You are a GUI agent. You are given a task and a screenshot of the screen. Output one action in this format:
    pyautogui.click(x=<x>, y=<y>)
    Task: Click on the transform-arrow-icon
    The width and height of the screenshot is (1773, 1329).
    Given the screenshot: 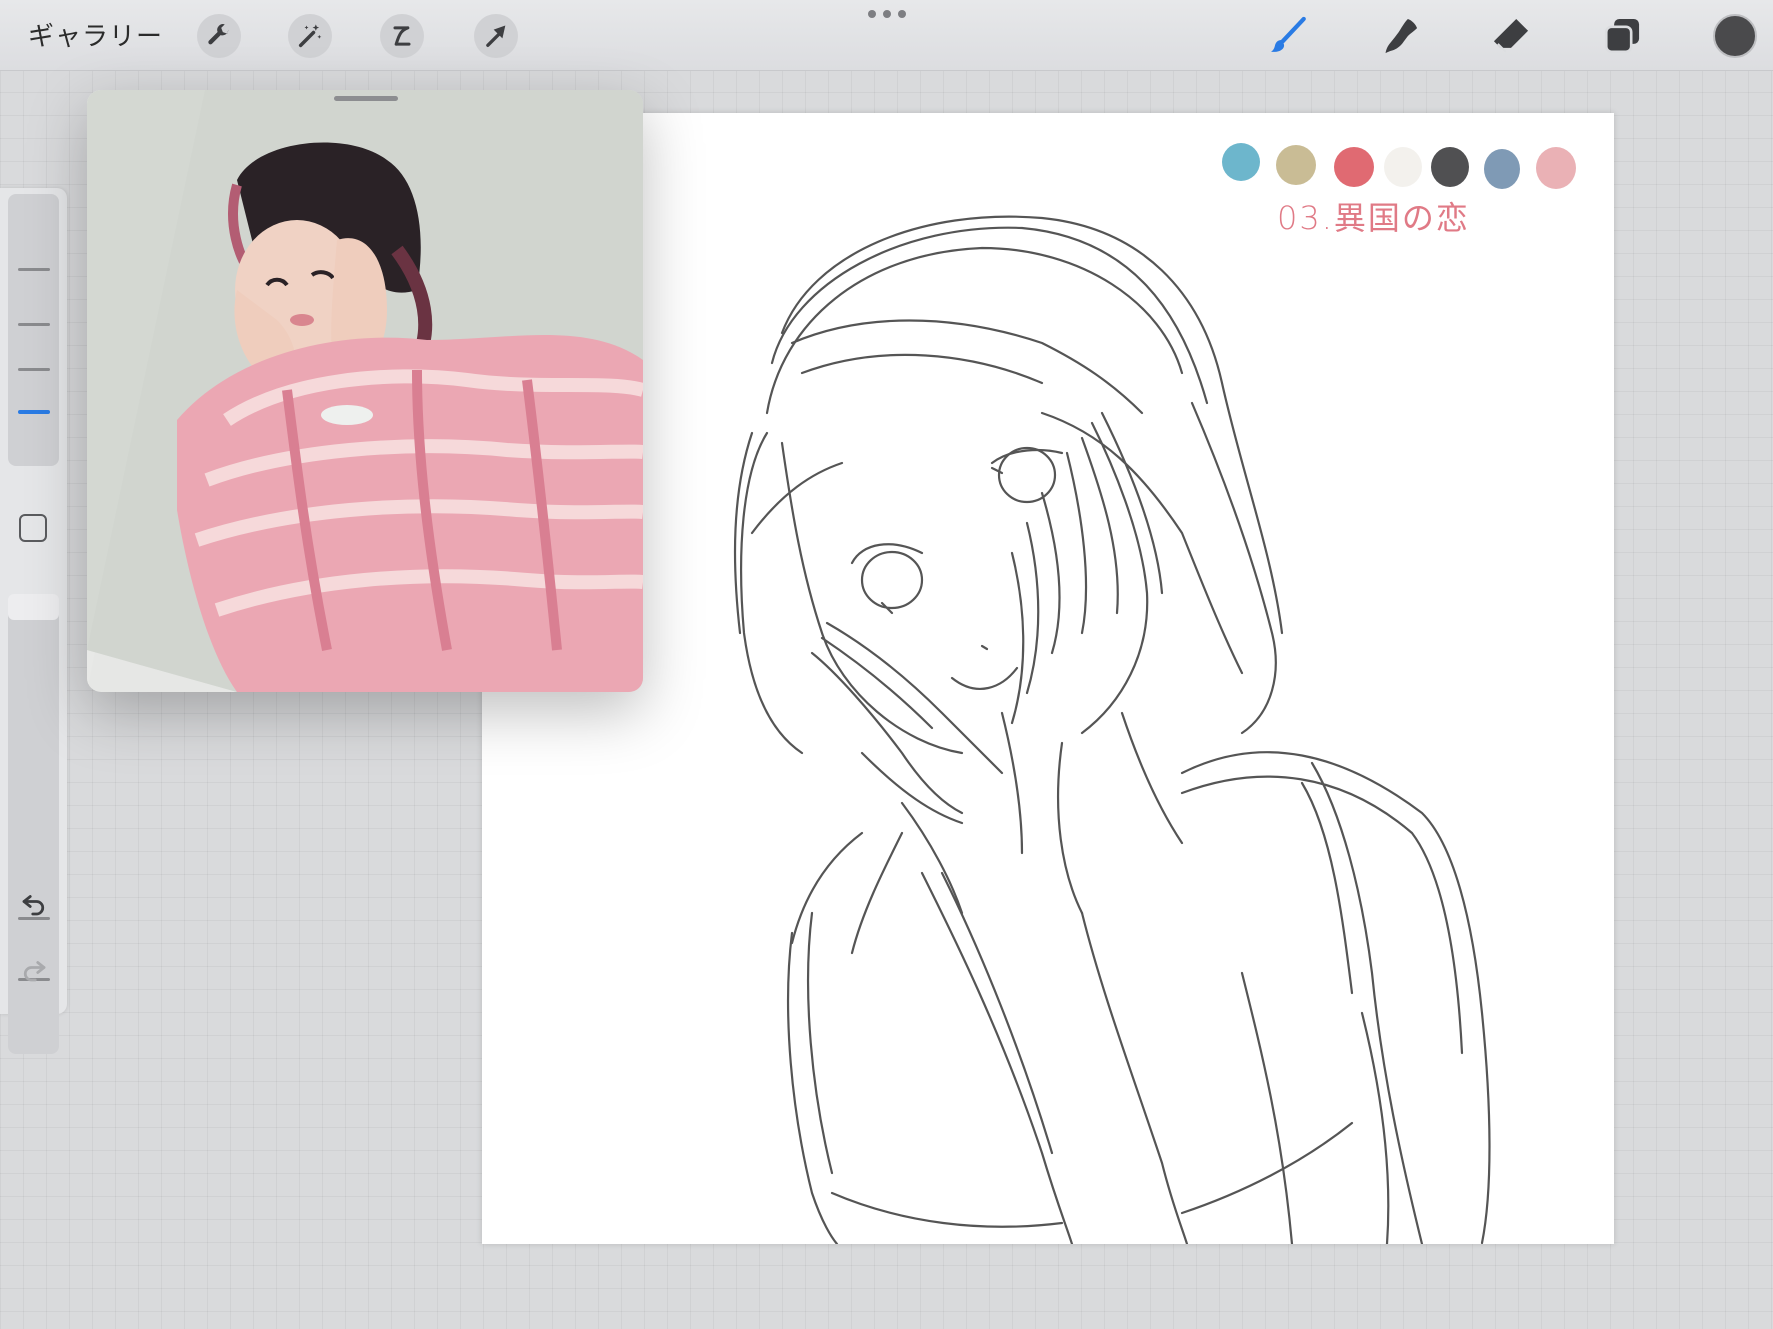 What is the action you would take?
    pyautogui.click(x=496, y=36)
    